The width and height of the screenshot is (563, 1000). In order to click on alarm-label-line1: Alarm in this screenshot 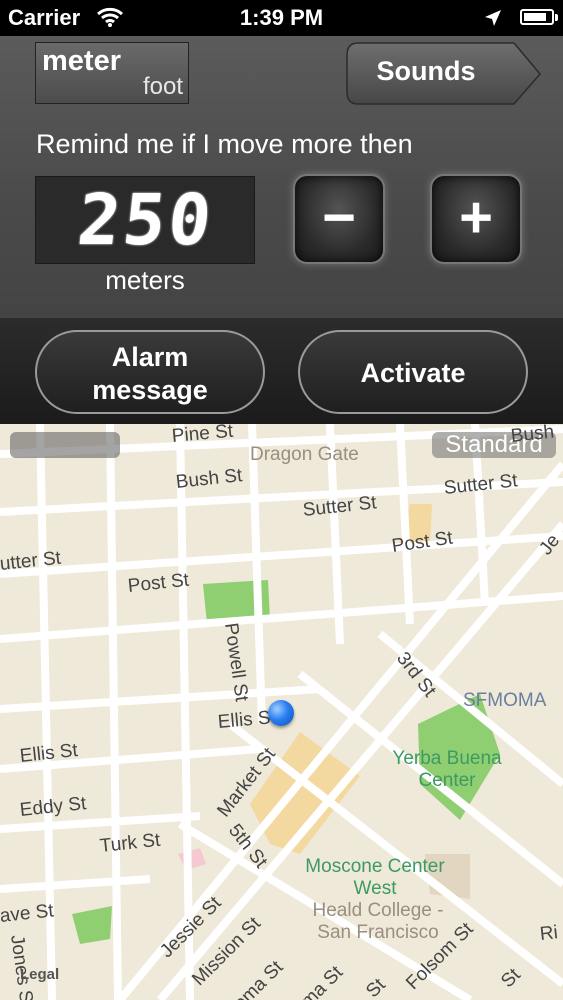, I will do `click(150, 357)`.